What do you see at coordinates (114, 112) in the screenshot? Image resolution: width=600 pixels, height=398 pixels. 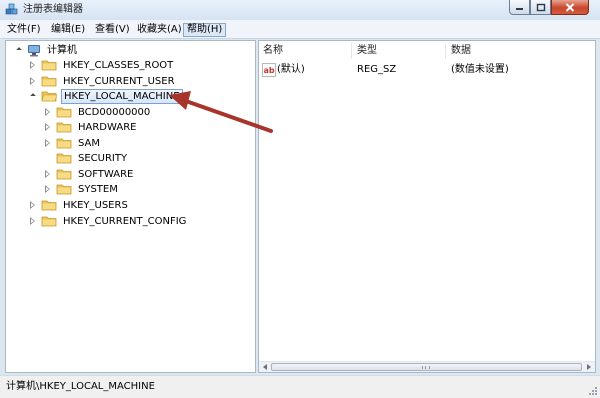 I see `tree-label: BCD00000000` at bounding box center [114, 112].